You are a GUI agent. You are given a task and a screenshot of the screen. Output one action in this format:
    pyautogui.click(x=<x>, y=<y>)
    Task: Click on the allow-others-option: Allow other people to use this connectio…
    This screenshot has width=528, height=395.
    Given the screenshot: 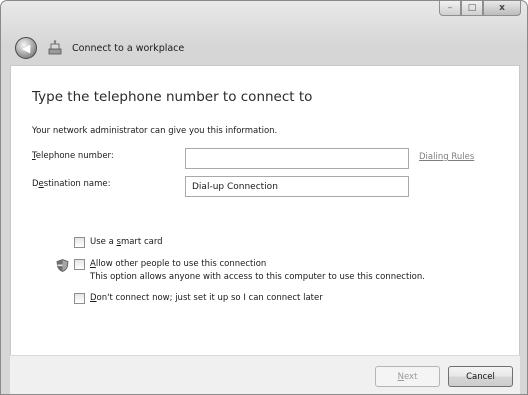 What is the action you would take?
    pyautogui.click(x=249, y=271)
    